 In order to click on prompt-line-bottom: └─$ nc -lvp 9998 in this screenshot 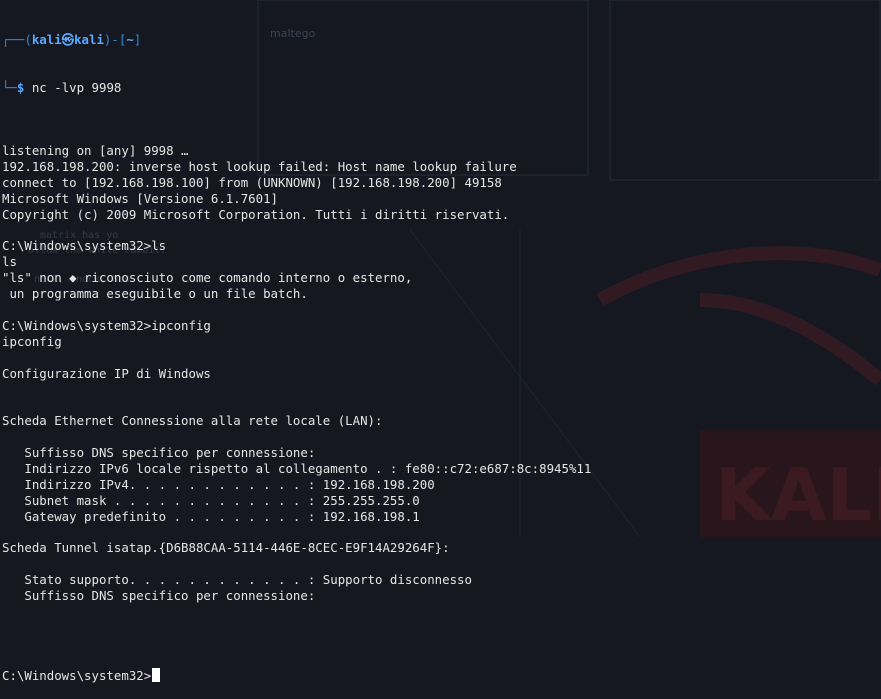, I will do `click(440, 88)`.